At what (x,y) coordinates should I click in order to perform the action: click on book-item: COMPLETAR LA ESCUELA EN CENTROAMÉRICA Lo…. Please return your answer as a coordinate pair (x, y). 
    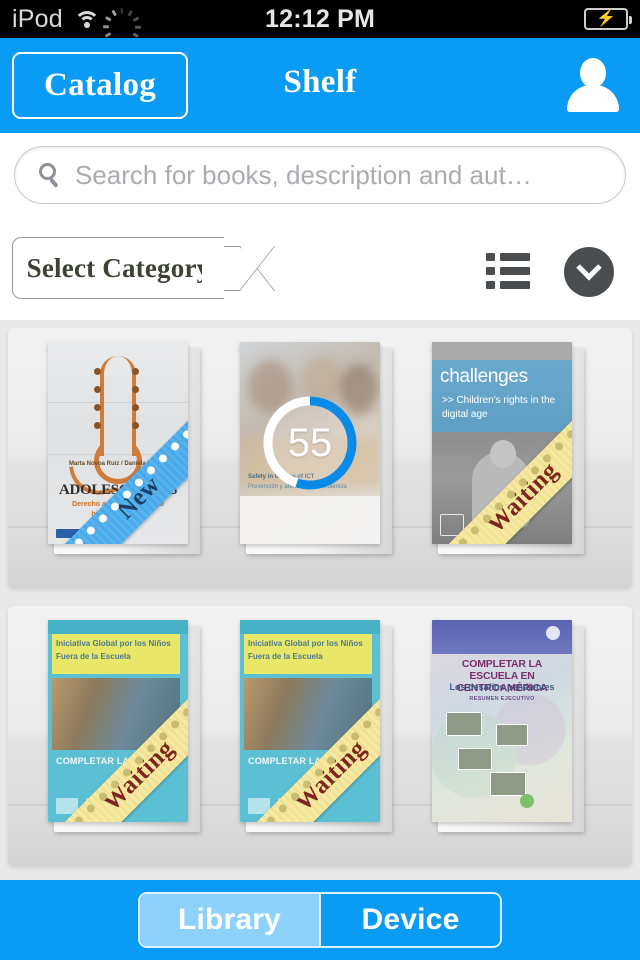
    Looking at the image, I should click on (508, 728).